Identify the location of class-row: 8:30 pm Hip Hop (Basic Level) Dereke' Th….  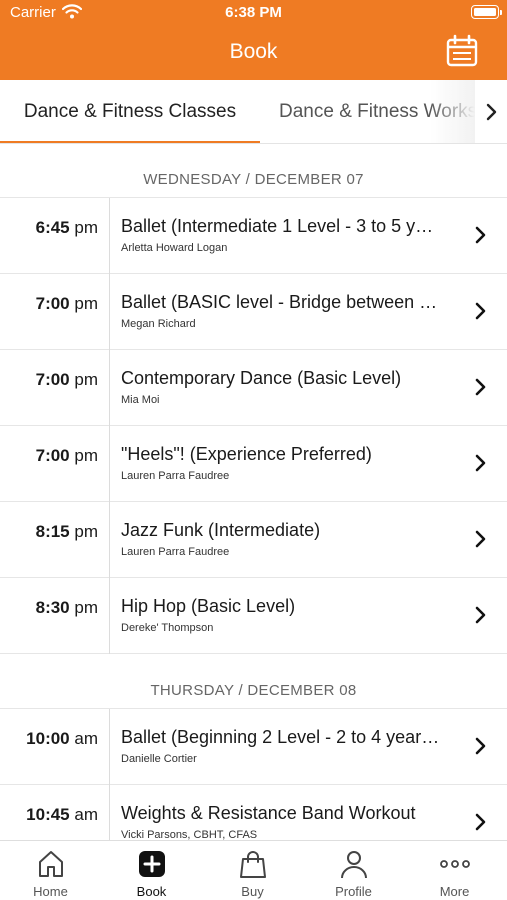
(253, 616).